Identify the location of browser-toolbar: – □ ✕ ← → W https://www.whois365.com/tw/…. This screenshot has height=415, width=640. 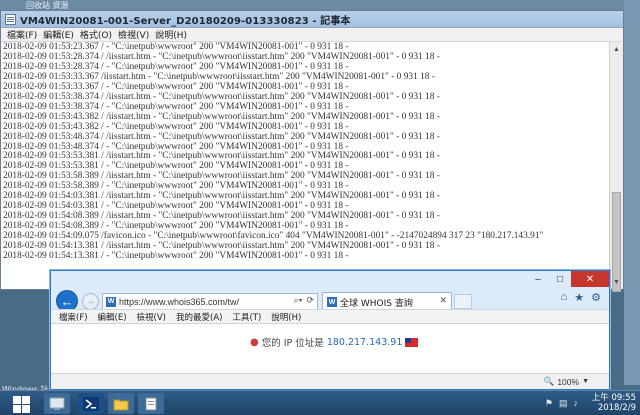
(330, 291).